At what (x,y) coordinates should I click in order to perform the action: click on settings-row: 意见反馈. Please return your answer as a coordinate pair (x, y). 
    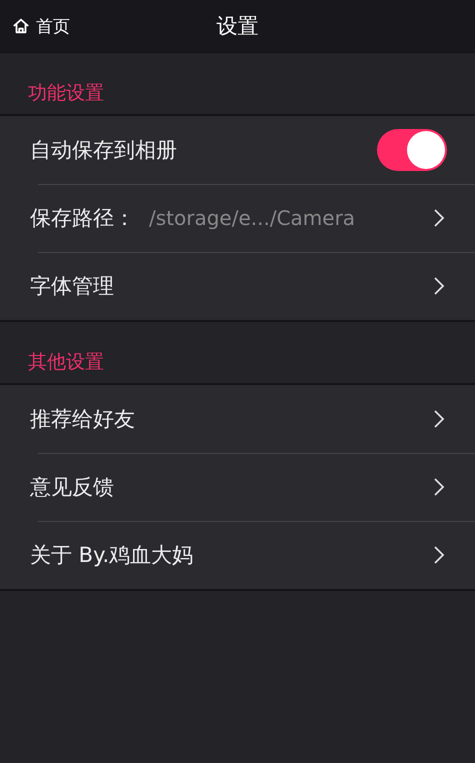
    Looking at the image, I should click on (237, 487).